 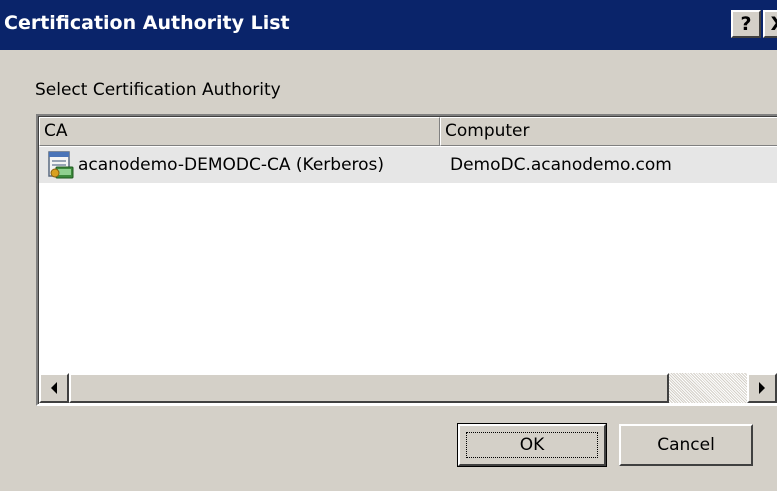 What do you see at coordinates (774, 24) in the screenshot?
I see `close-icon: X` at bounding box center [774, 24].